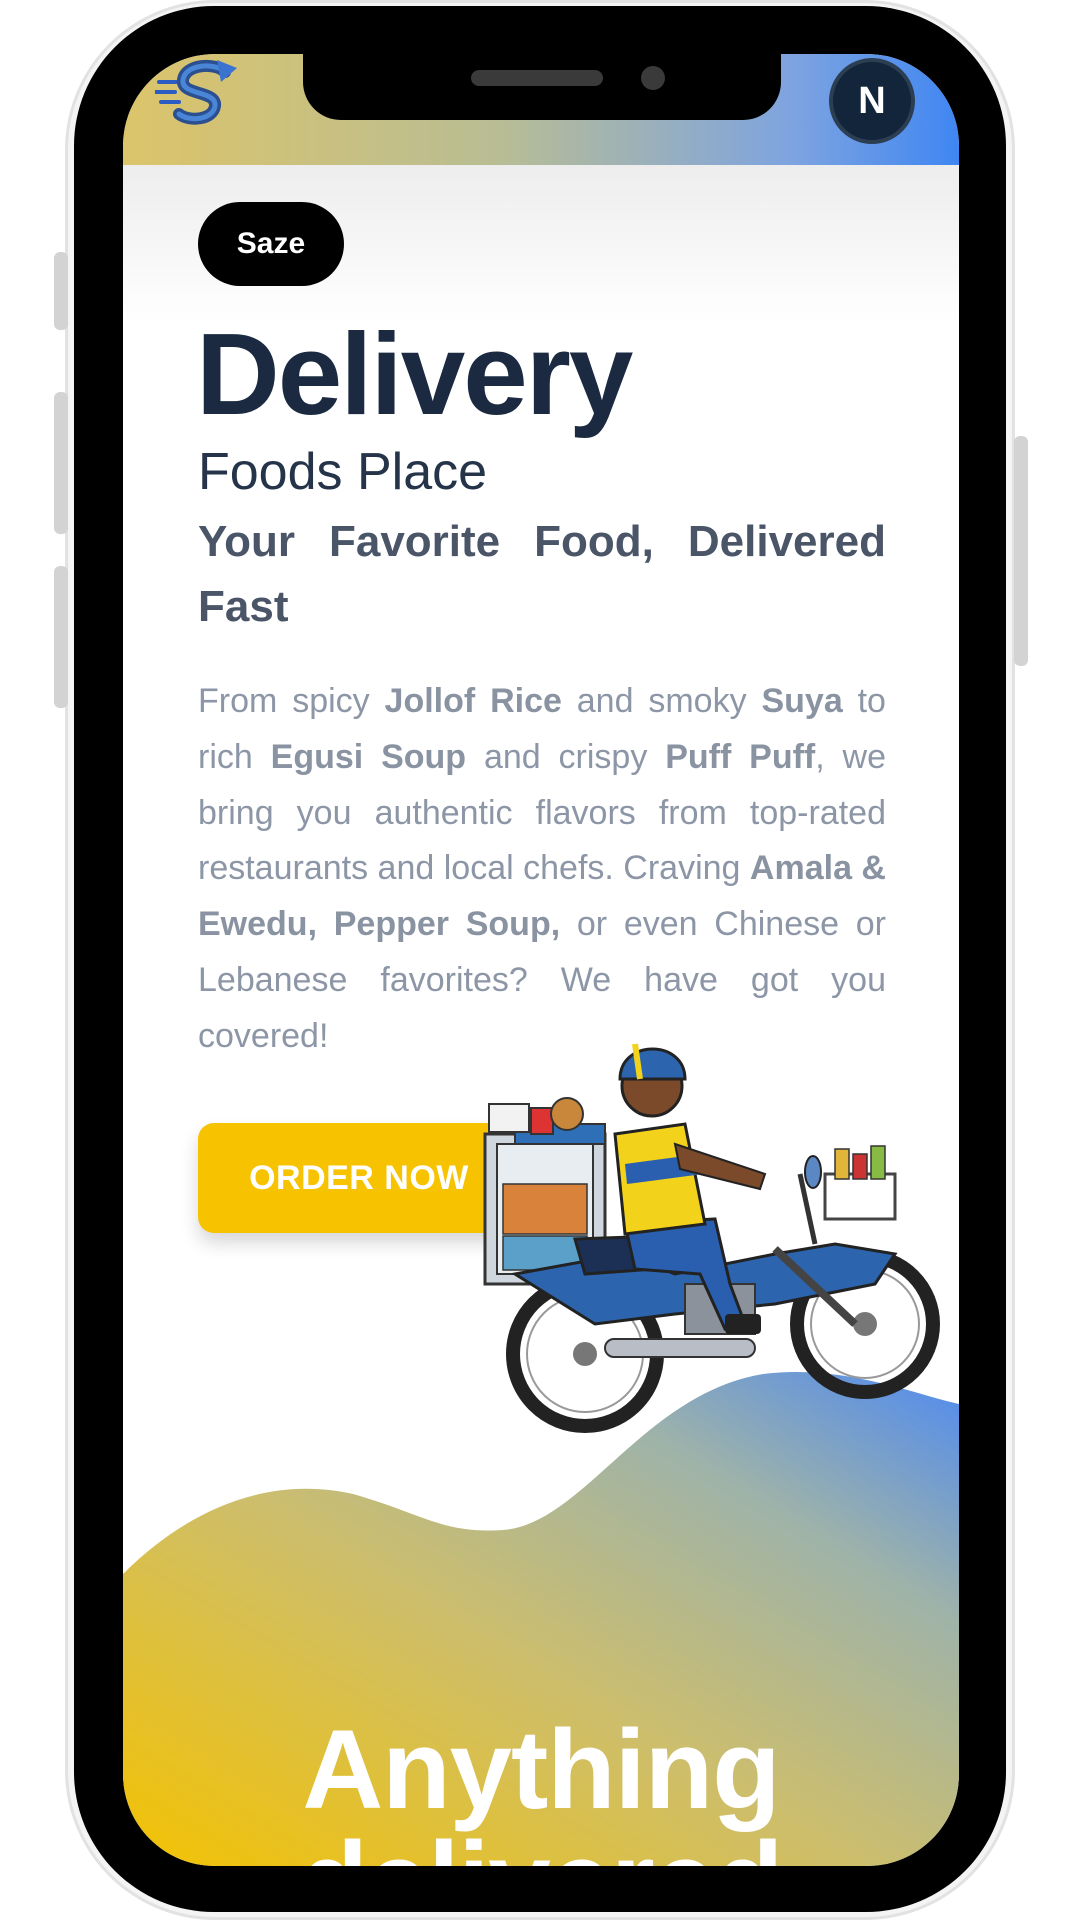 Image resolution: width=1080 pixels, height=1920 pixels. What do you see at coordinates (537, 78) in the screenshot?
I see `speaker-grille` at bounding box center [537, 78].